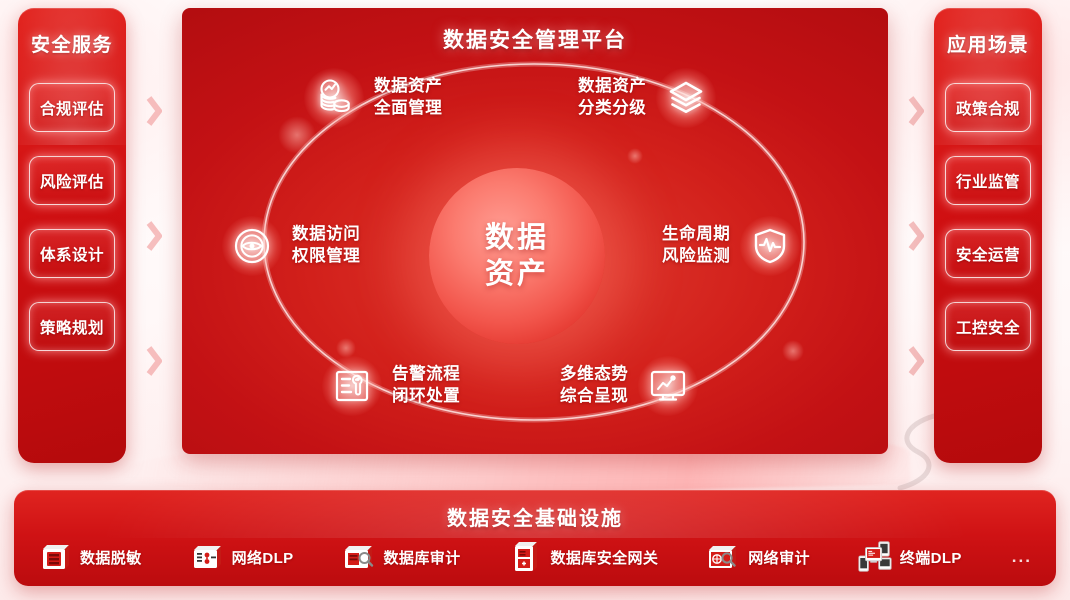 The width and height of the screenshot is (1070, 600). Describe the element at coordinates (72, 180) in the screenshot. I see `sidebar-item-risk-assessment: 风险评估` at that location.